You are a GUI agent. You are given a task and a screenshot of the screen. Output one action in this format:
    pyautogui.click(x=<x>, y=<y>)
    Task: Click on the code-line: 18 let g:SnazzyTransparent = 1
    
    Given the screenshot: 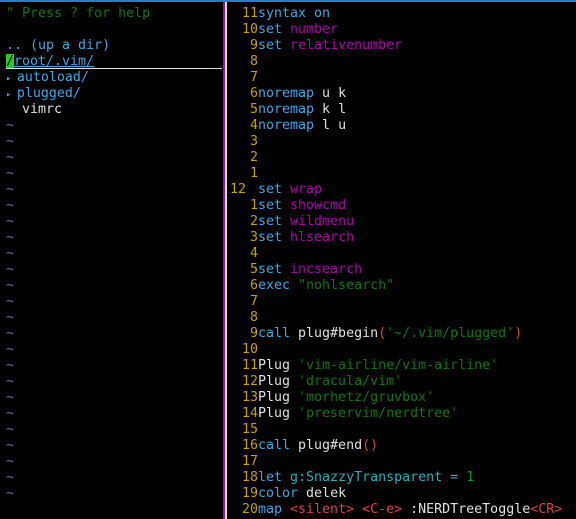 What is the action you would take?
    pyautogui.click(x=403, y=478)
    